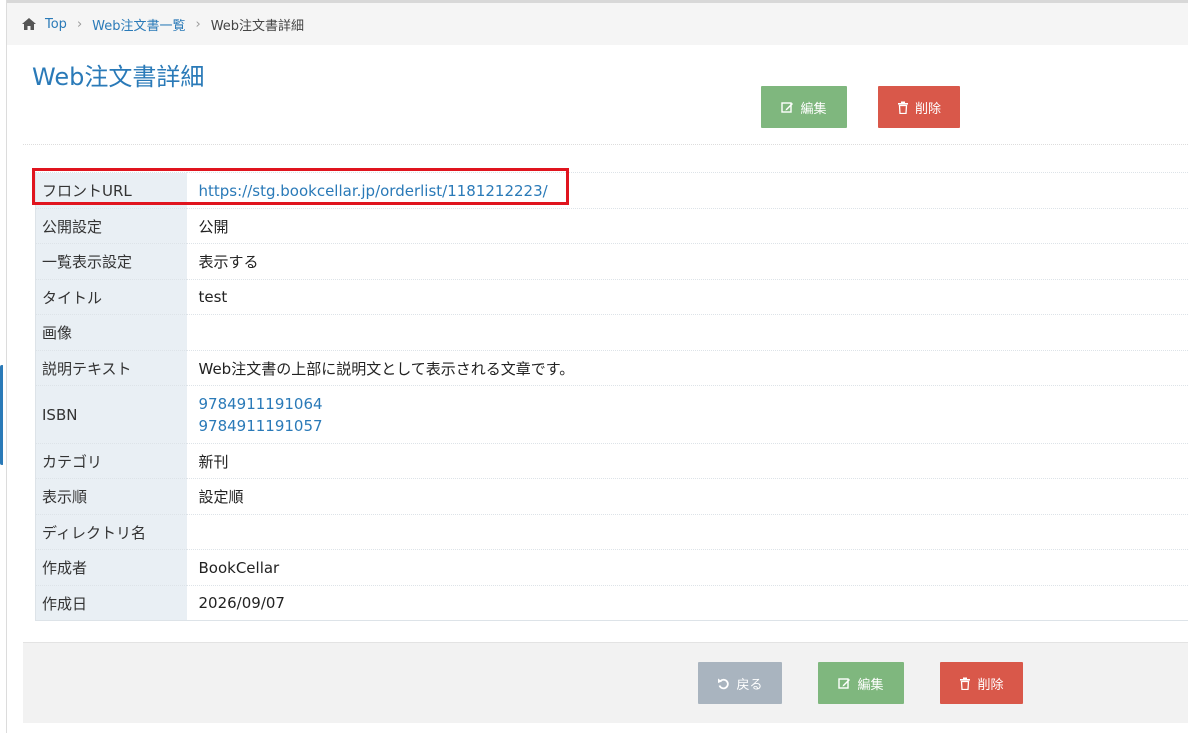 The image size is (1188, 733). I want to click on detail-row: 公開設定 公開, so click(611, 226).